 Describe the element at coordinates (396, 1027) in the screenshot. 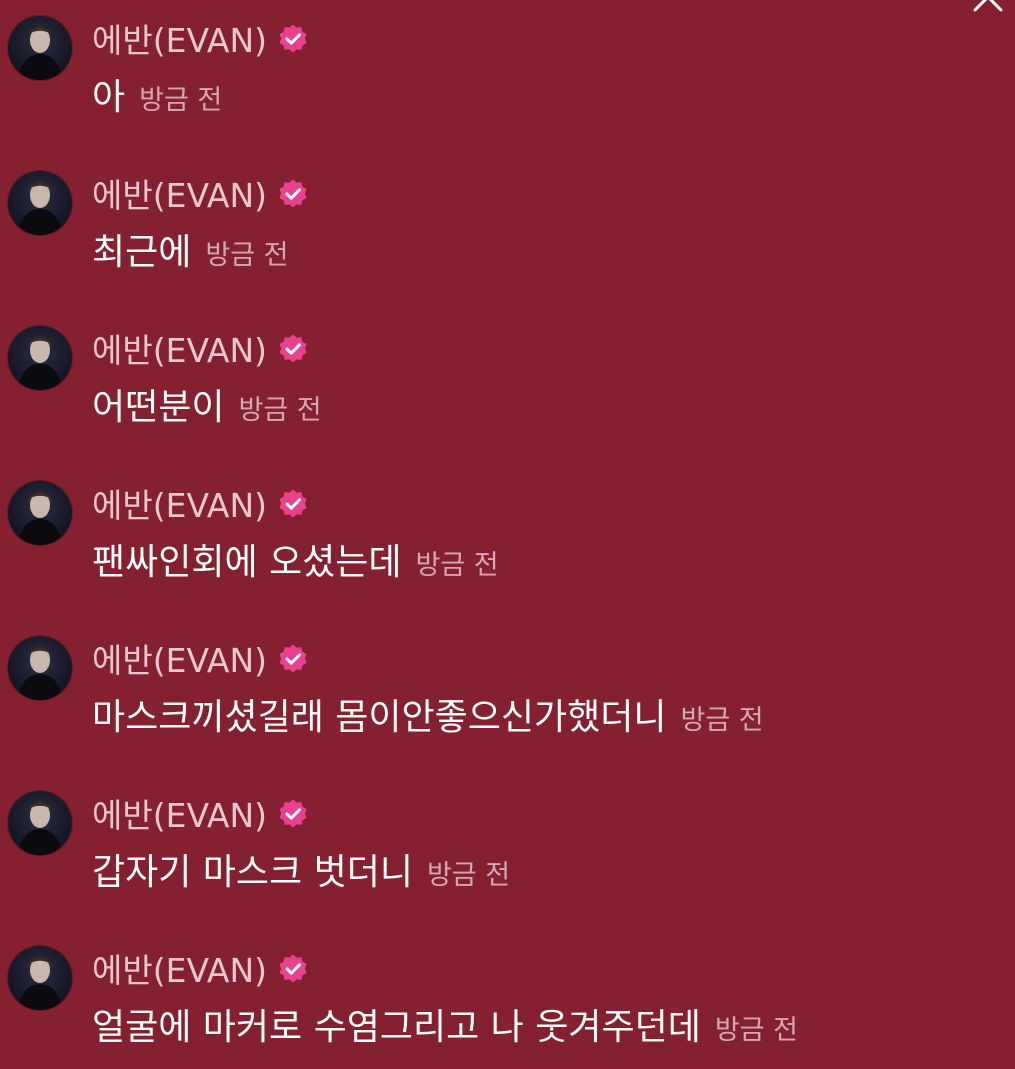

I see `message-text: 얼굴에 마커로 수염그리고 나 웃겨주던데` at that location.